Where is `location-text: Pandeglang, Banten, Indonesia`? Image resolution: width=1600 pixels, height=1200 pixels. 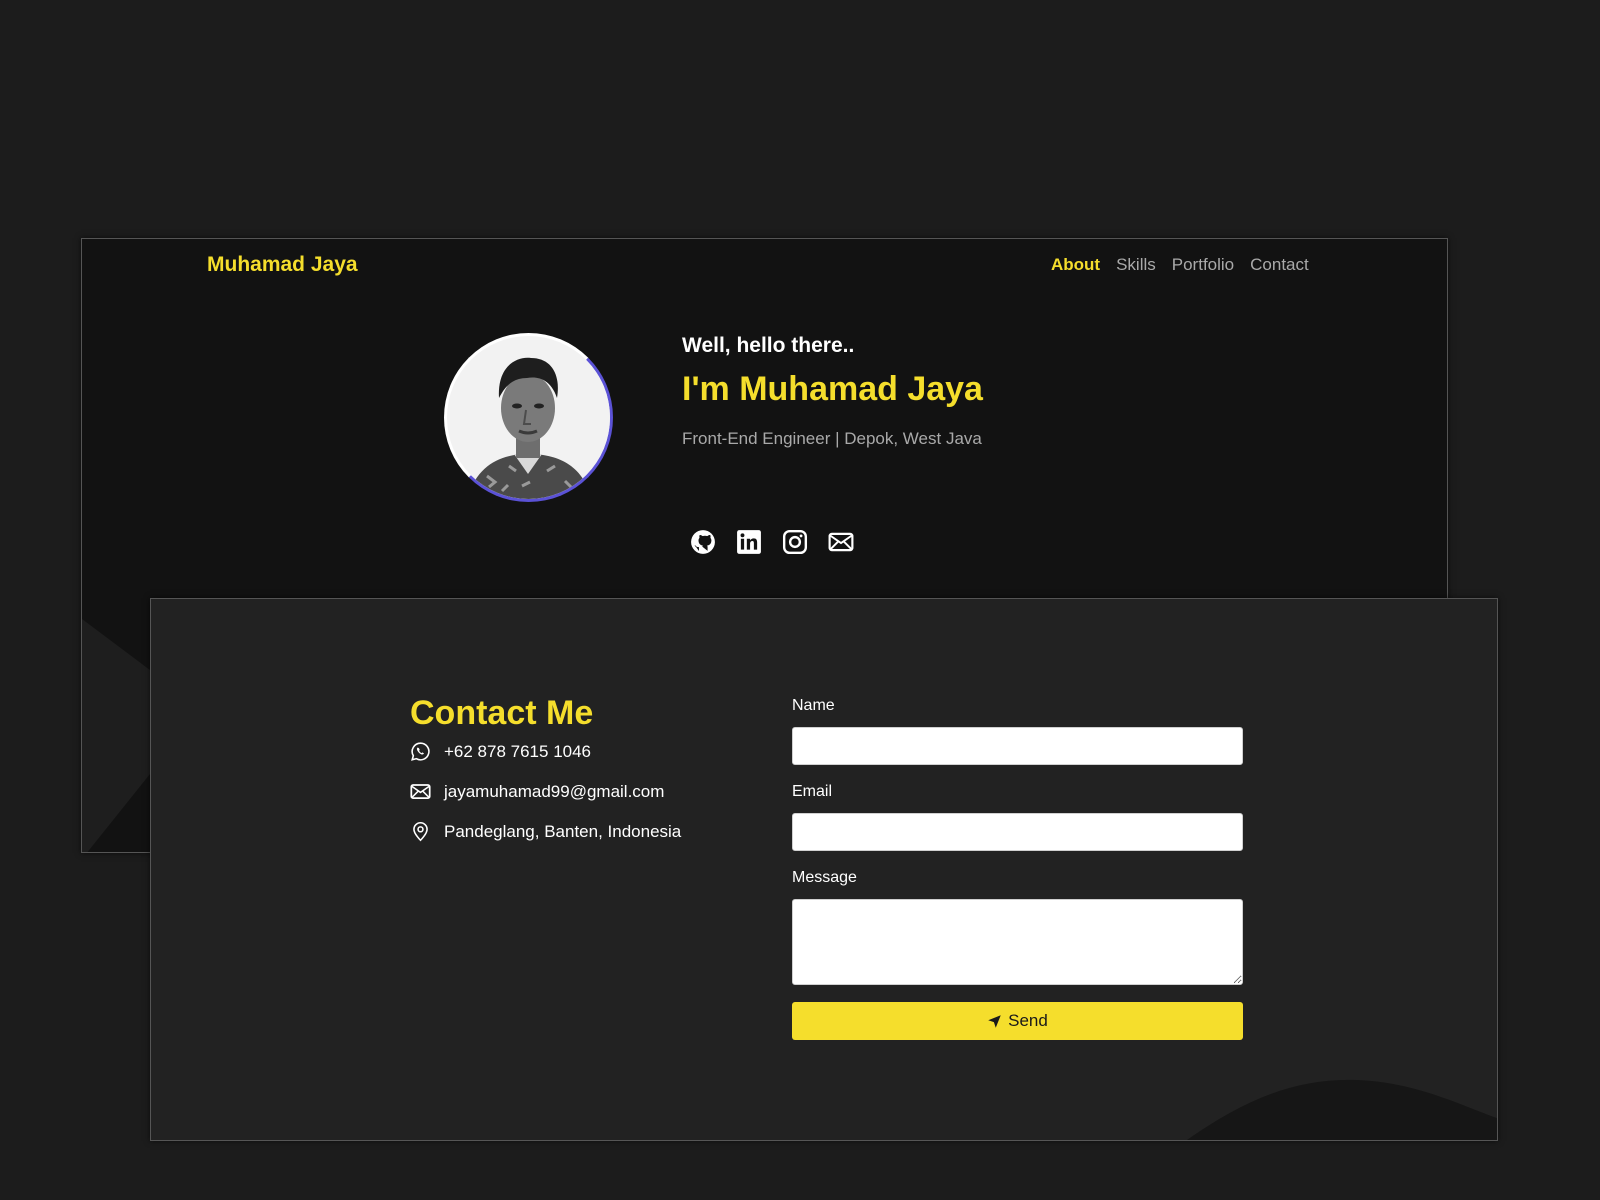
location-text: Pandeglang, Banten, Indonesia is located at coordinates (563, 831).